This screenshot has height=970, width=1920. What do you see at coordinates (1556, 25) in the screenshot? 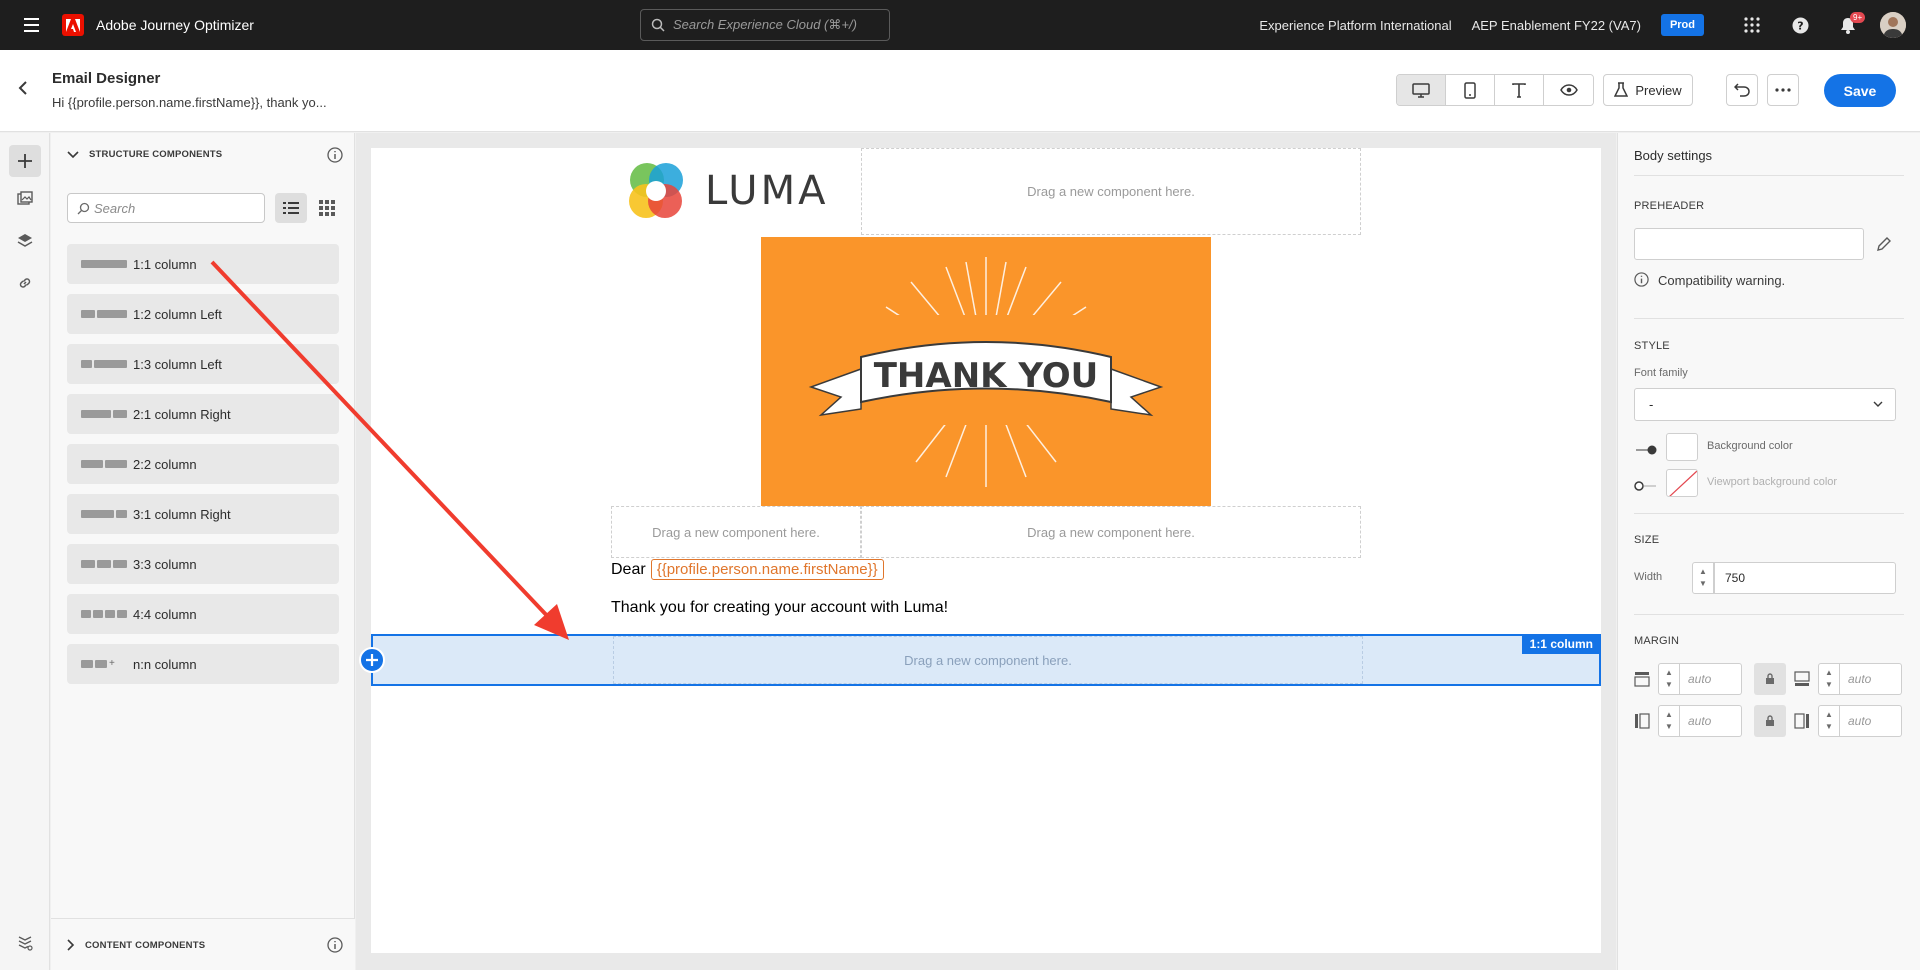
I see `sandbox-switcher: AEP Enablement FY22 (VA7)` at bounding box center [1556, 25].